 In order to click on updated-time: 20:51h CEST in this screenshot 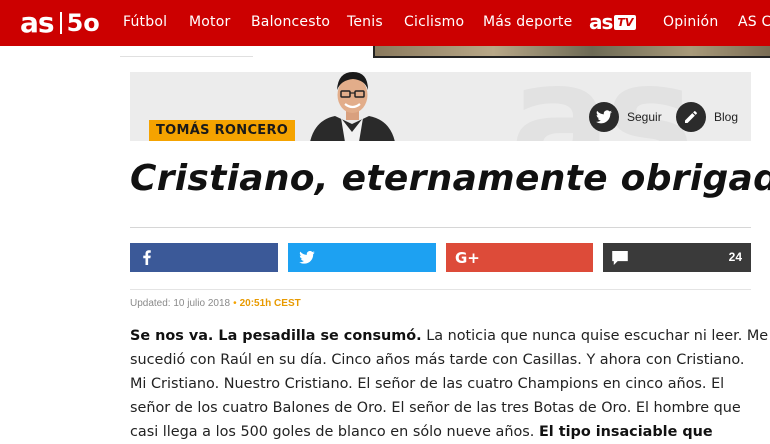, I will do `click(270, 303)`.